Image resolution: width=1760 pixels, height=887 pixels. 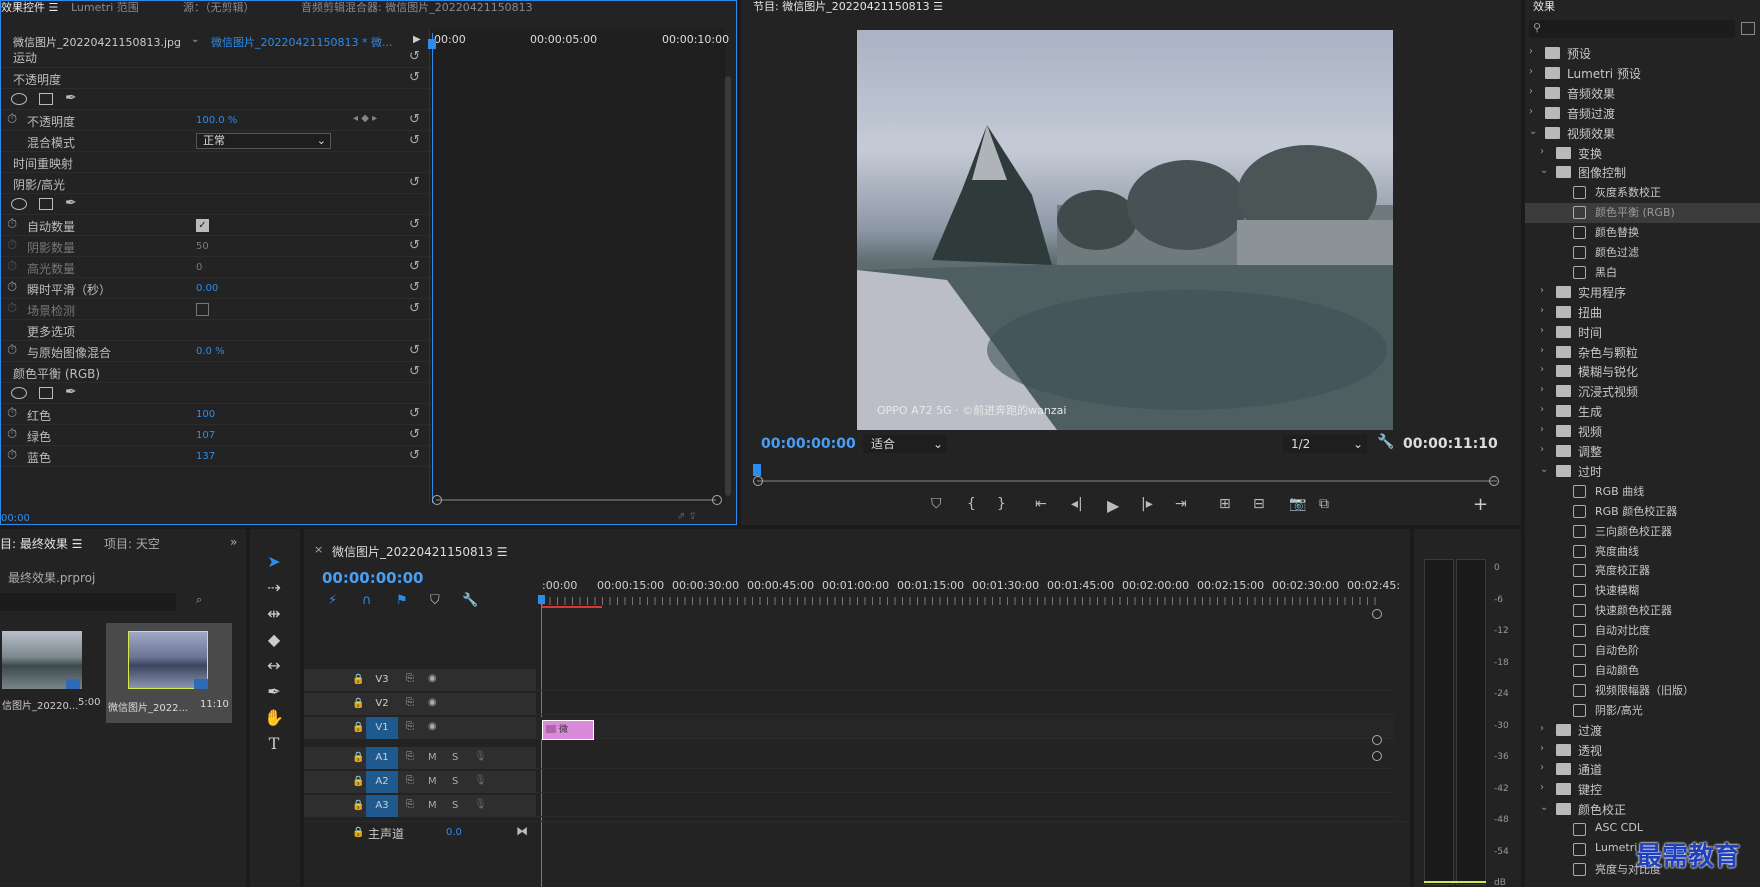 I want to click on tab-project-final: 目: 最终效果 ☰, so click(x=41, y=543).